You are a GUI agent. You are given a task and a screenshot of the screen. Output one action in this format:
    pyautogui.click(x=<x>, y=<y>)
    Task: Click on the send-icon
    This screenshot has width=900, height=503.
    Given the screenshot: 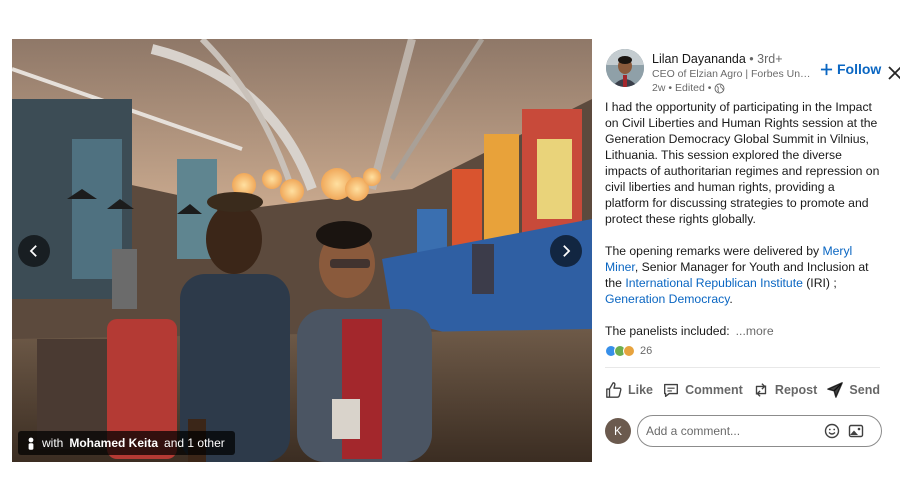 What is the action you would take?
    pyautogui.click(x=835, y=390)
    